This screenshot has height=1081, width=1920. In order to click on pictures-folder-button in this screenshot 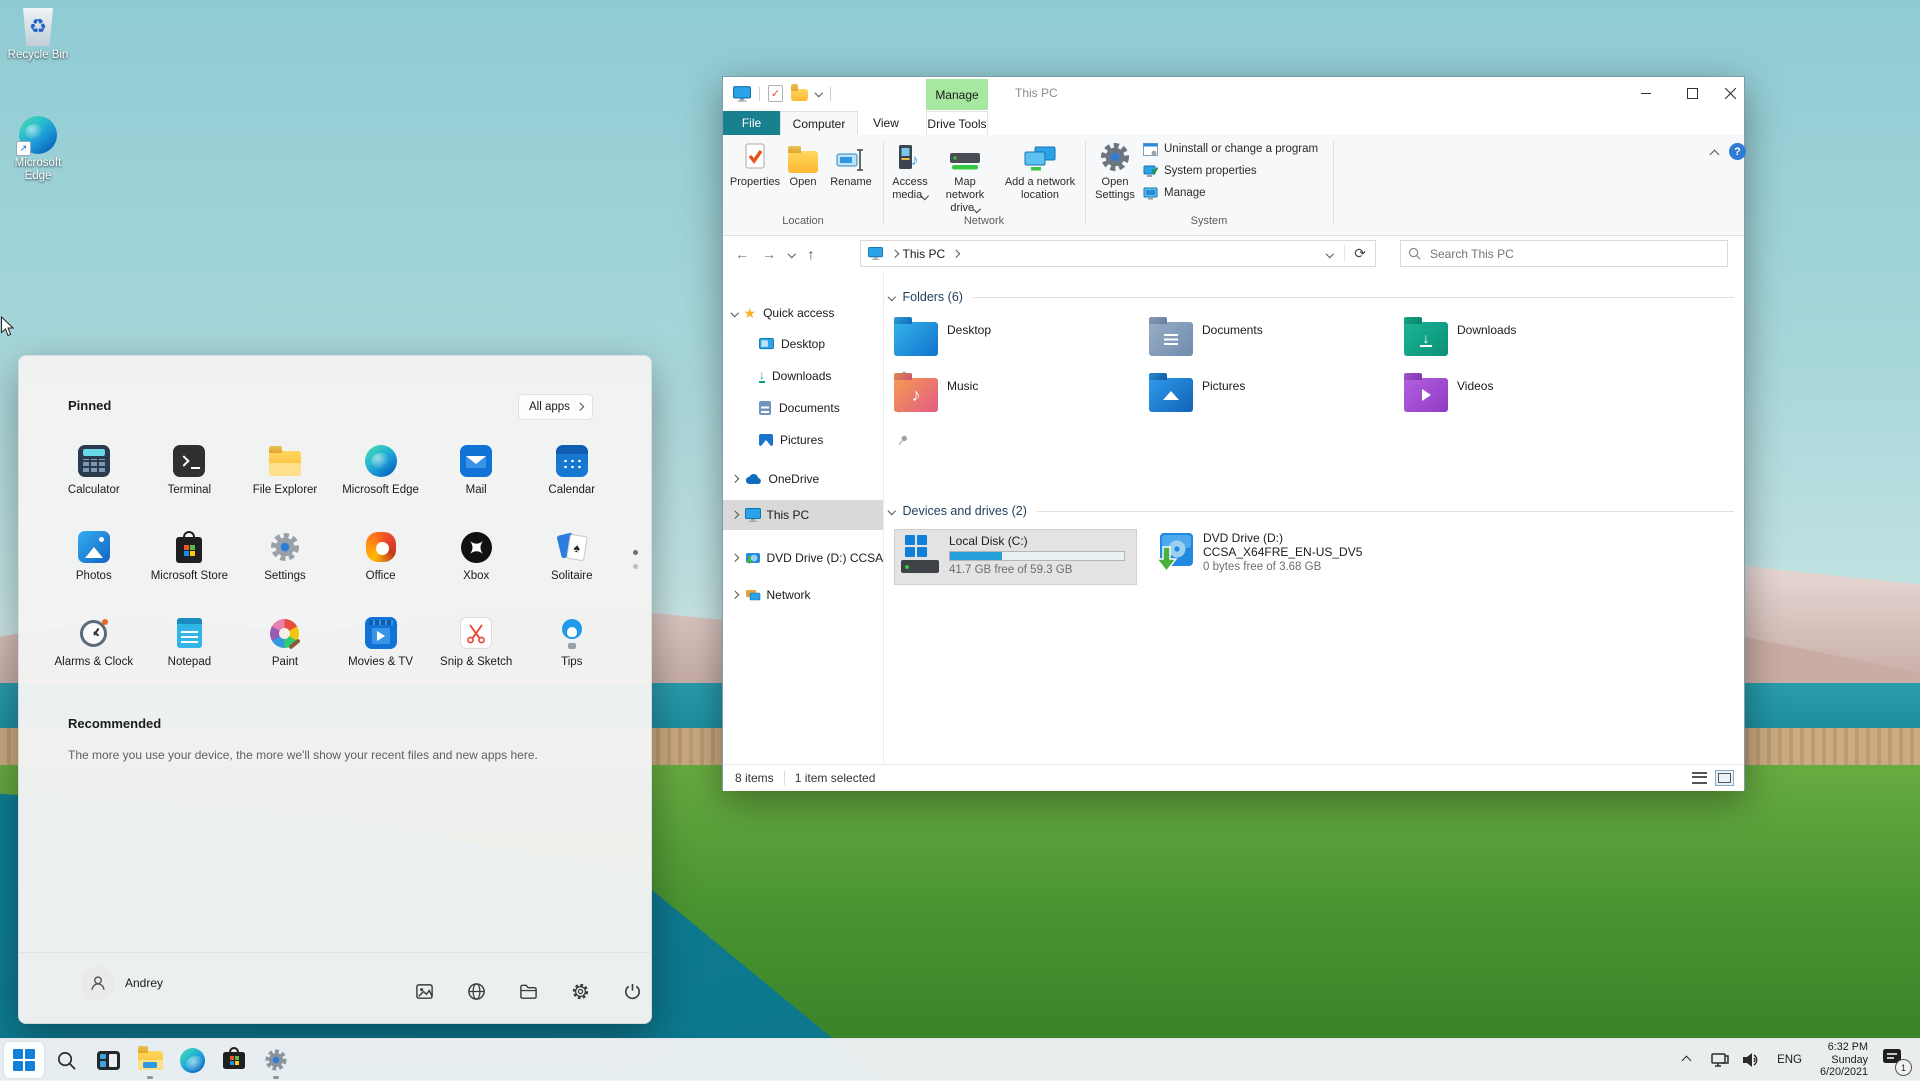, I will do `click(424, 991)`.